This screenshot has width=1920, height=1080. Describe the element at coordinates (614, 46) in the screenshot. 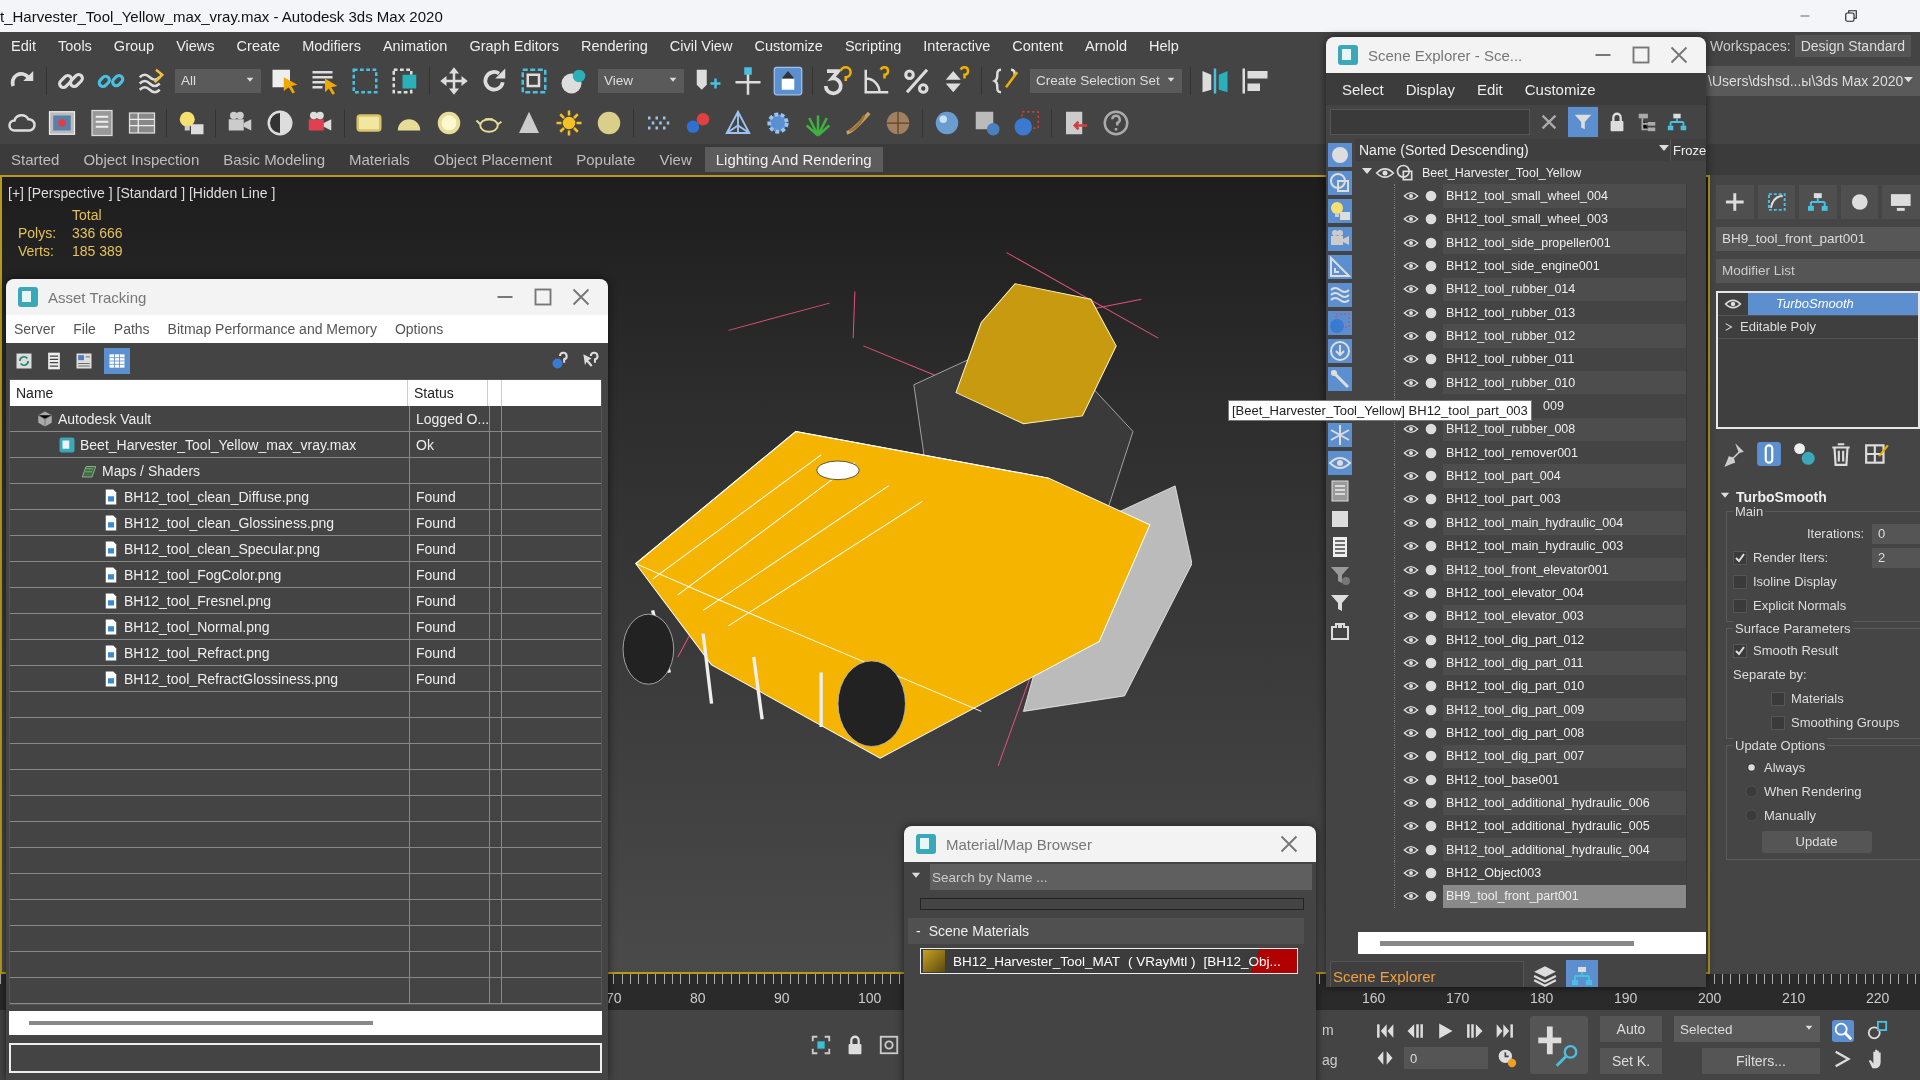

I see `menu-item: Rendering` at that location.